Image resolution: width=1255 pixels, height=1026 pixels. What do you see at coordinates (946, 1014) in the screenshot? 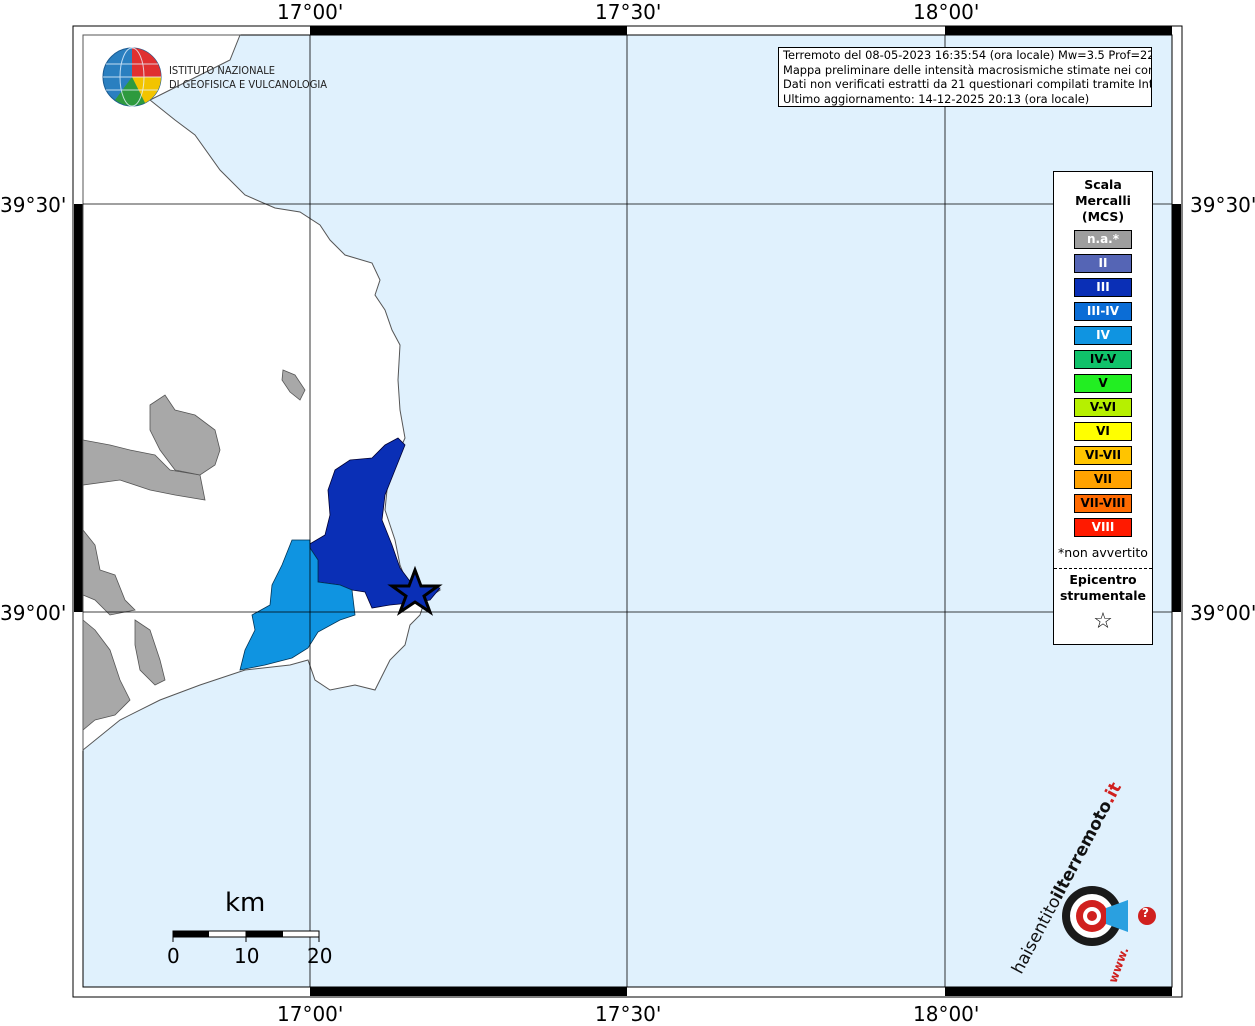
I see `lon-label-bottom-18-00: 18°00'` at bounding box center [946, 1014].